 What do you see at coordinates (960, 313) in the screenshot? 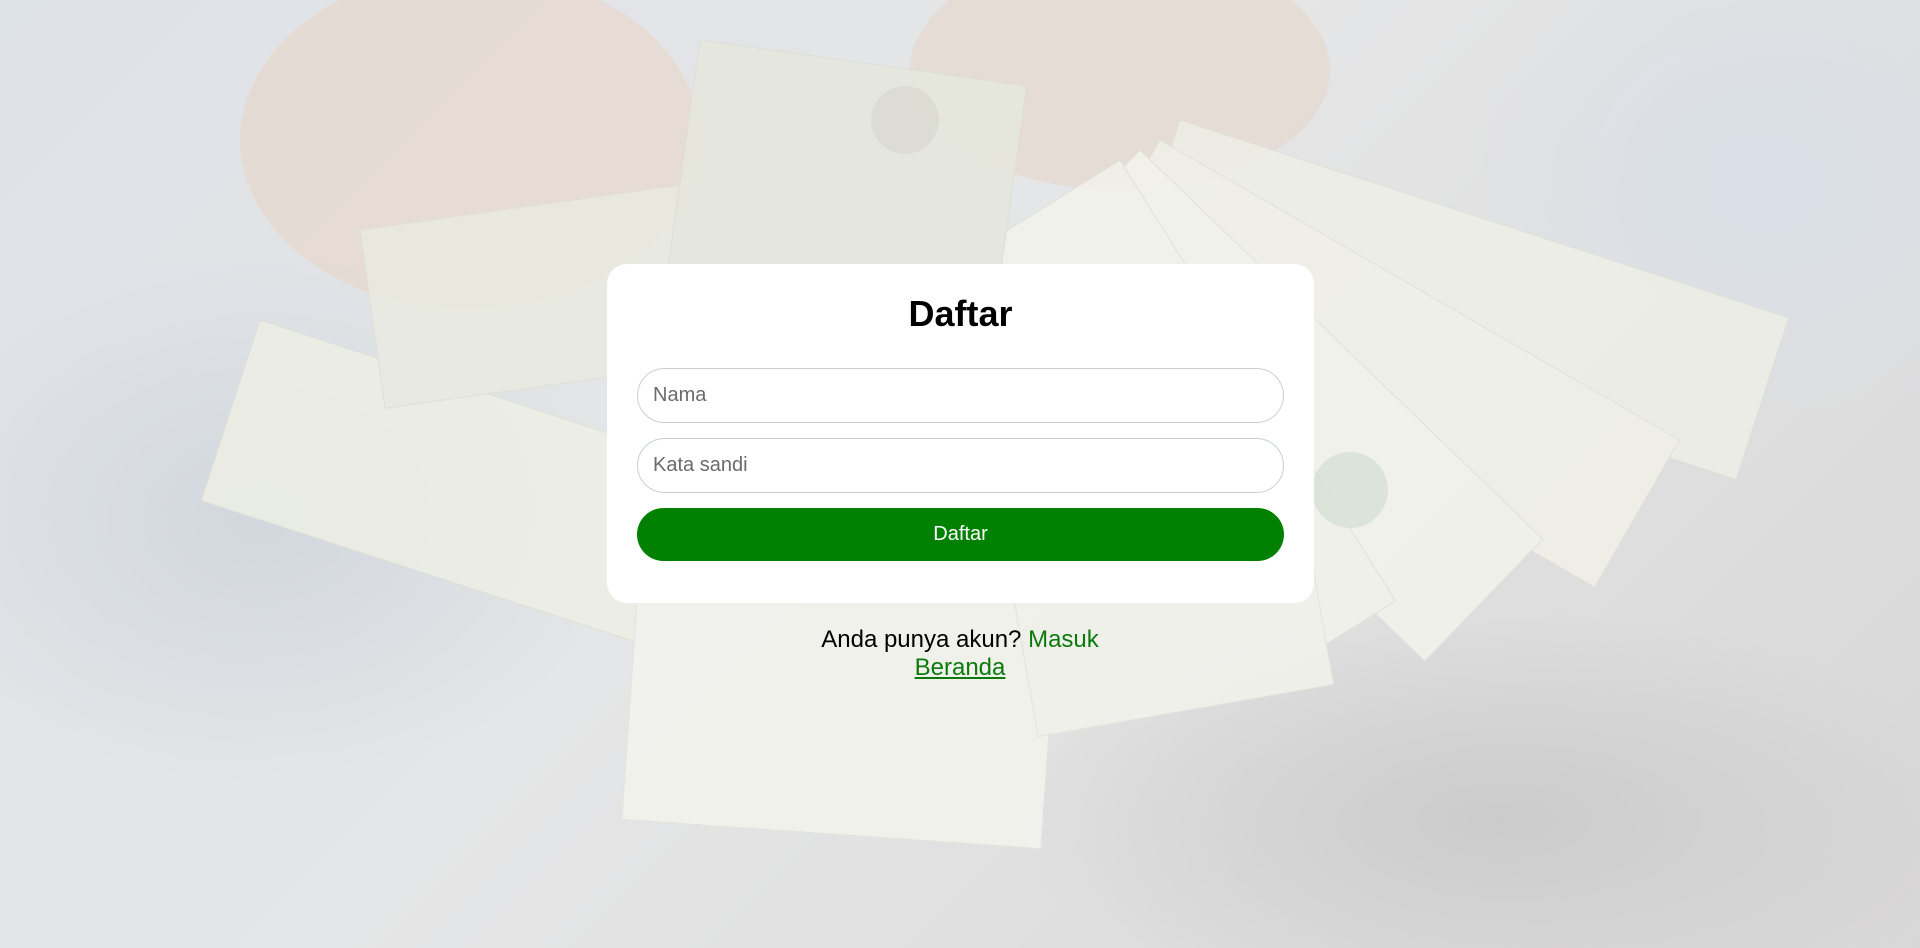
I see `form-title: Daftar` at bounding box center [960, 313].